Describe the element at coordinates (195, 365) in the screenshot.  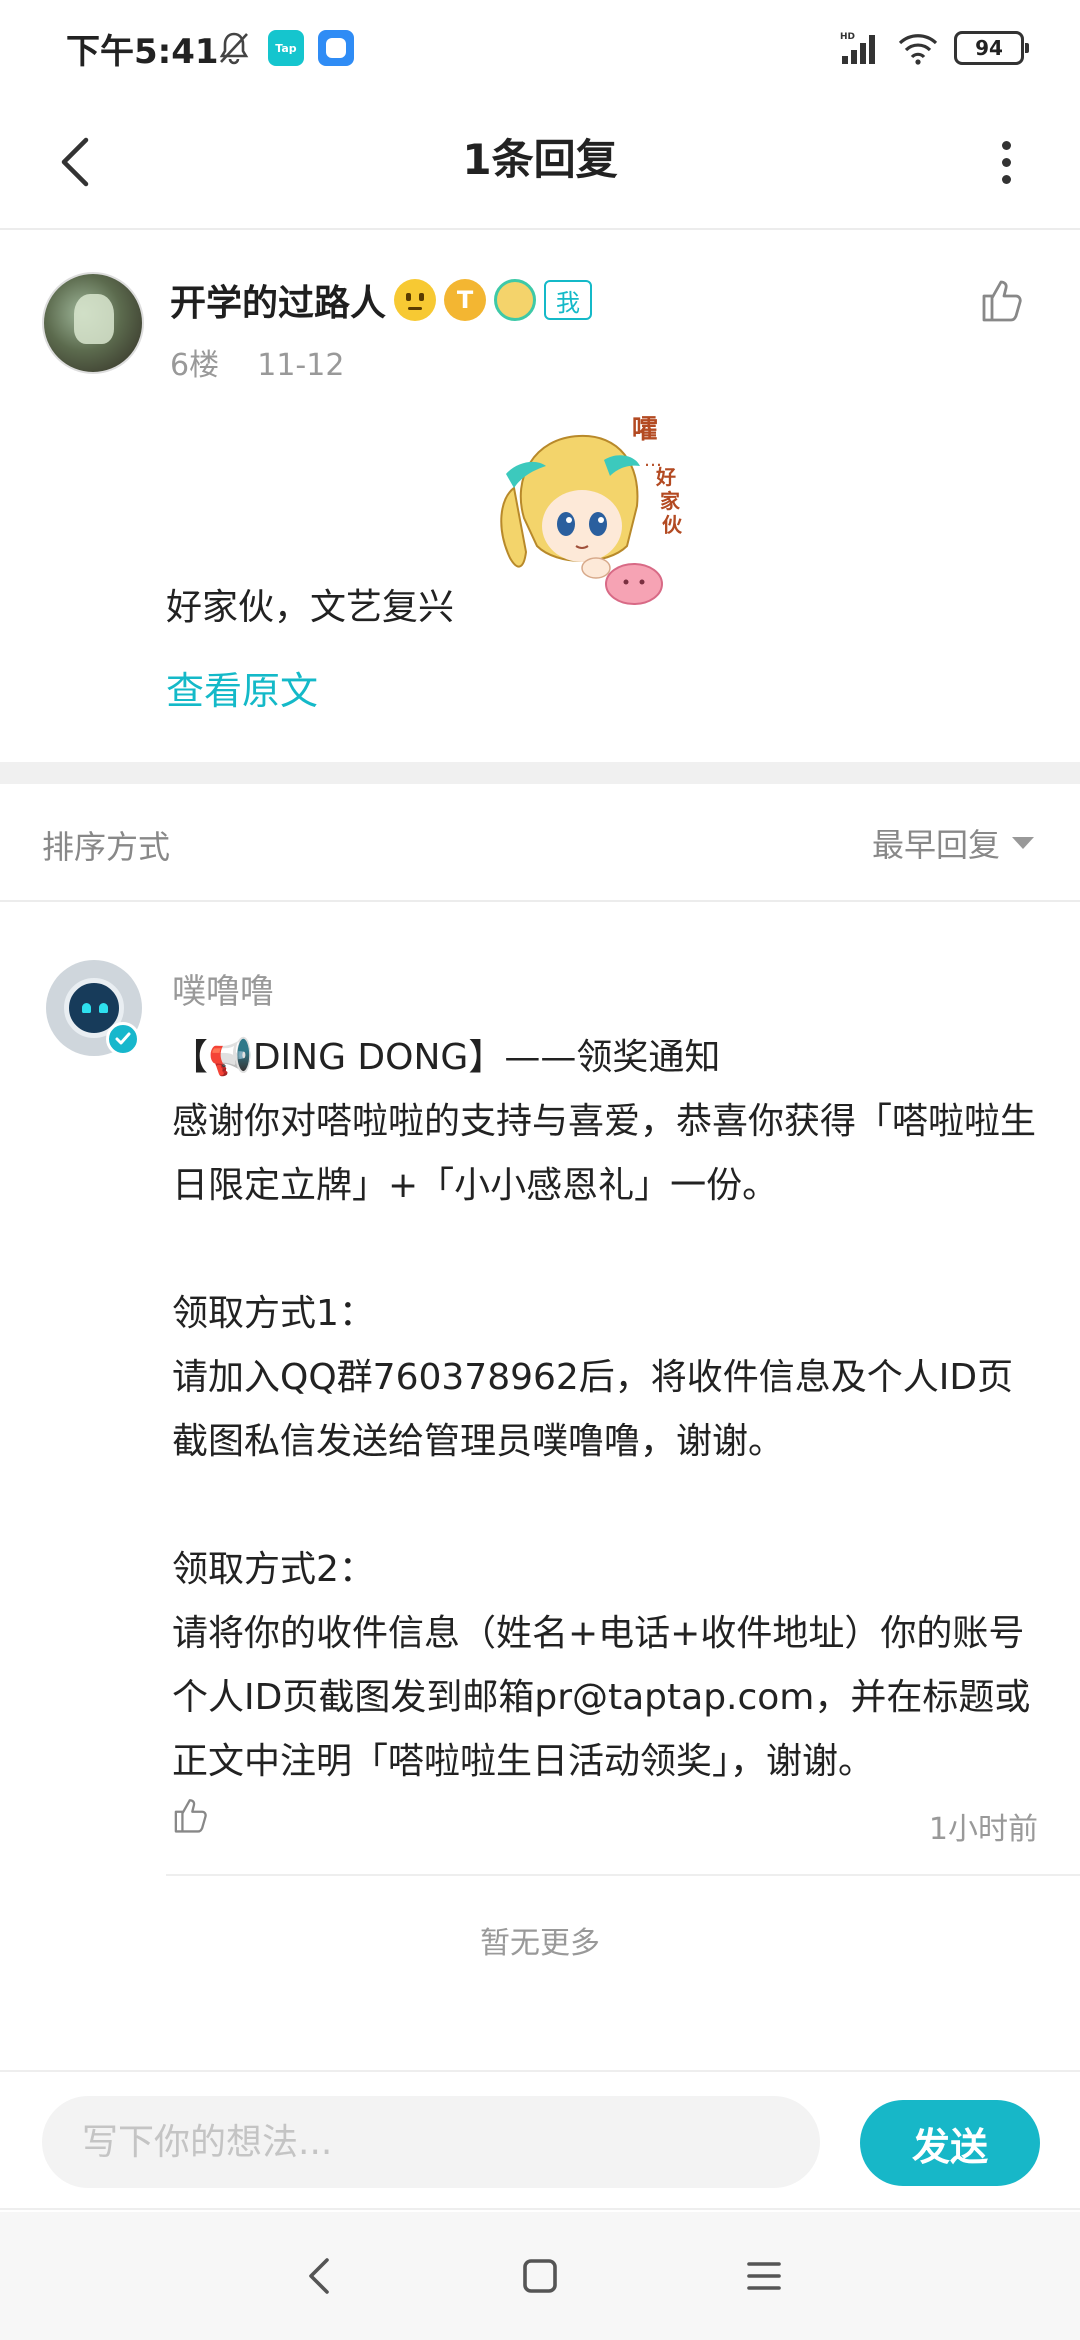
I see `floor-number: 6楼` at that location.